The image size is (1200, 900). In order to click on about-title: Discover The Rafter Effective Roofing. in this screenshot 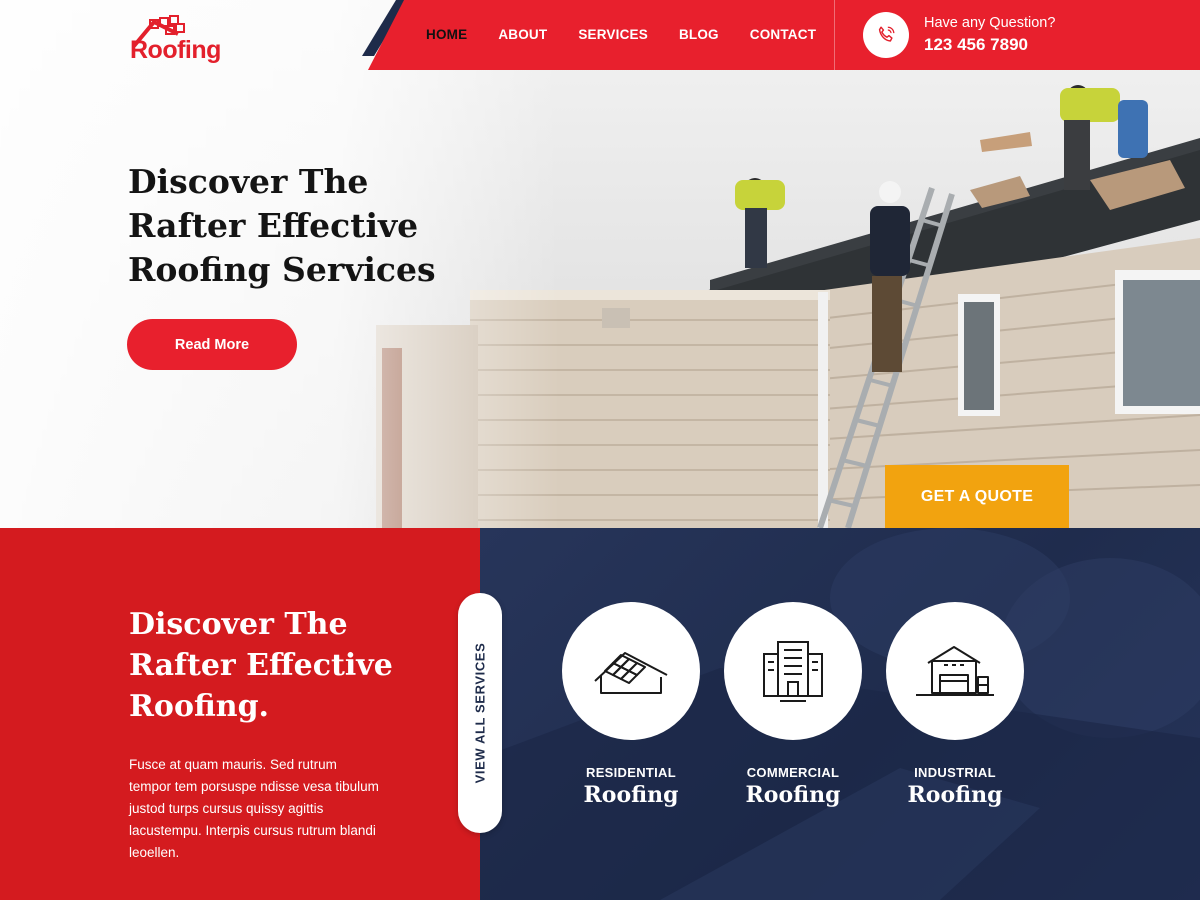, I will do `click(261, 665)`.